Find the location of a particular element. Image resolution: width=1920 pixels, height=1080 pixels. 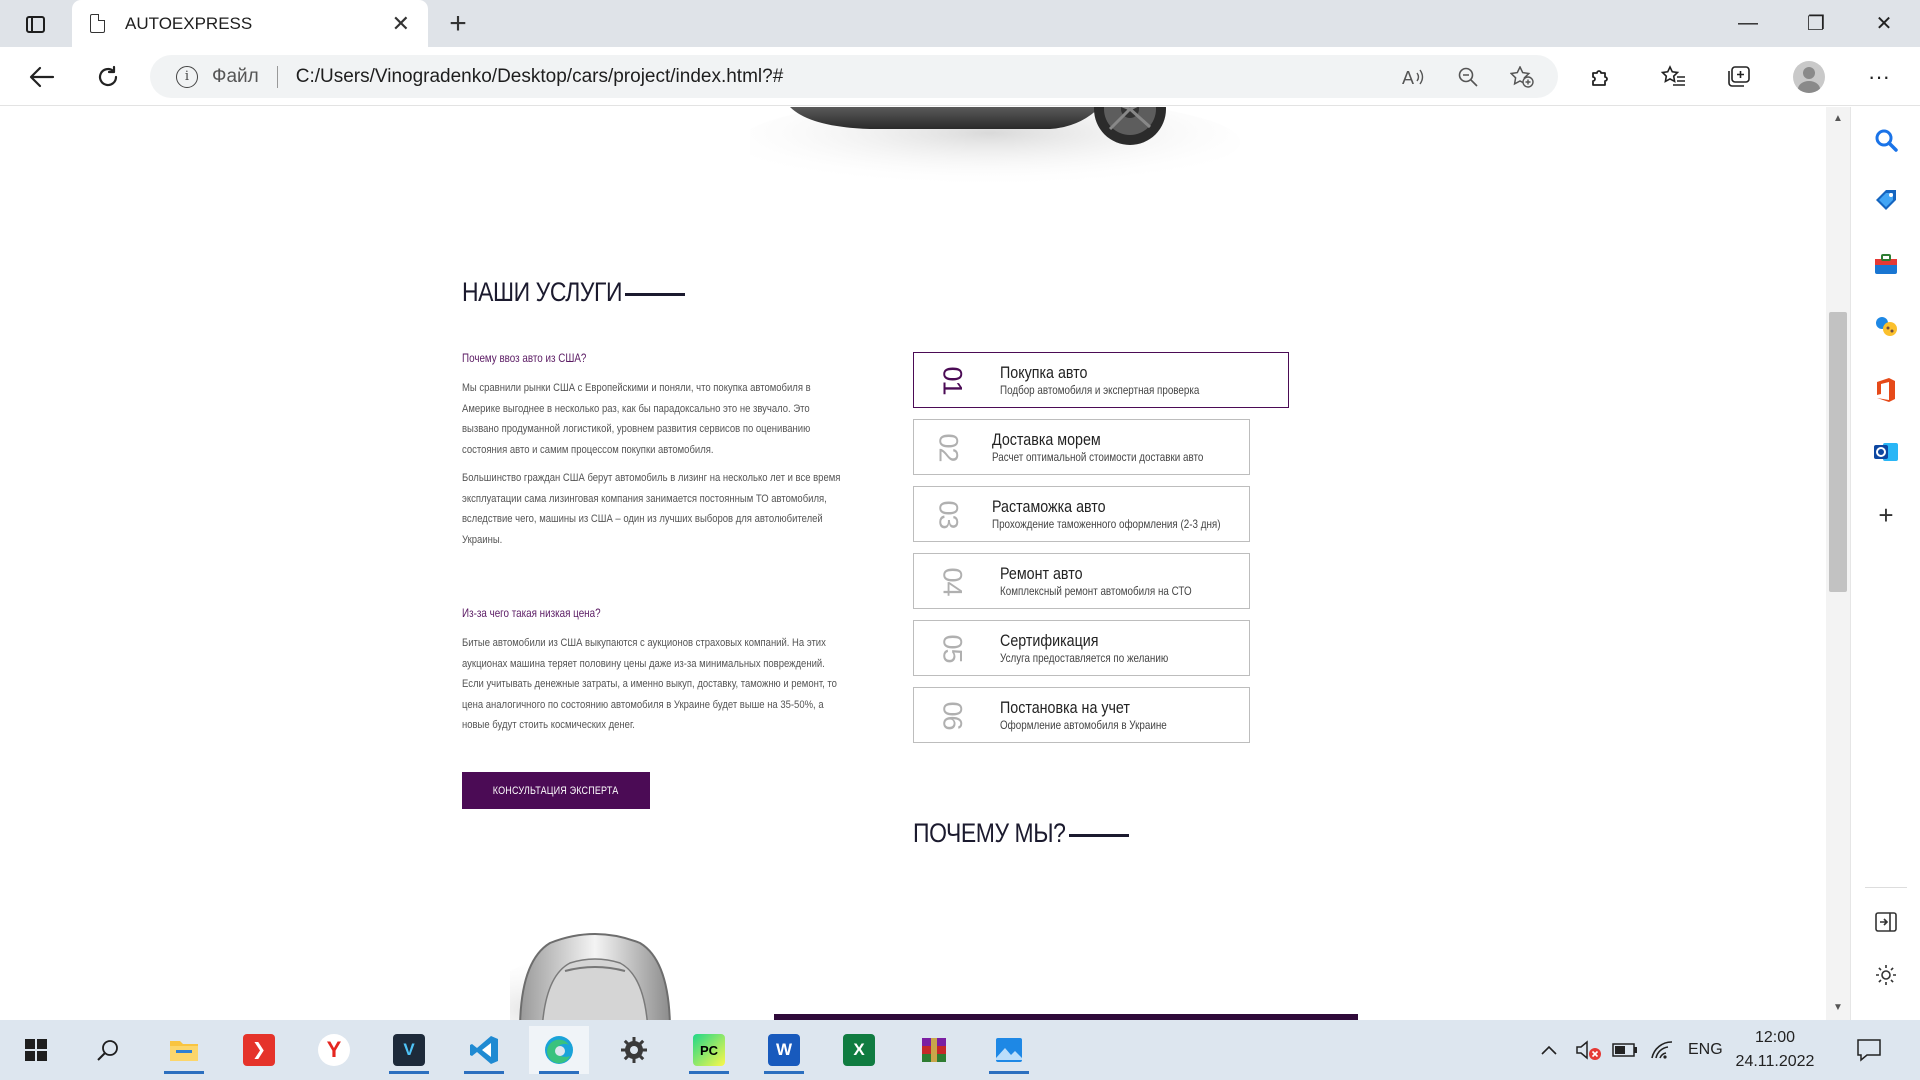

gear-icon is located at coordinates (634, 1050).